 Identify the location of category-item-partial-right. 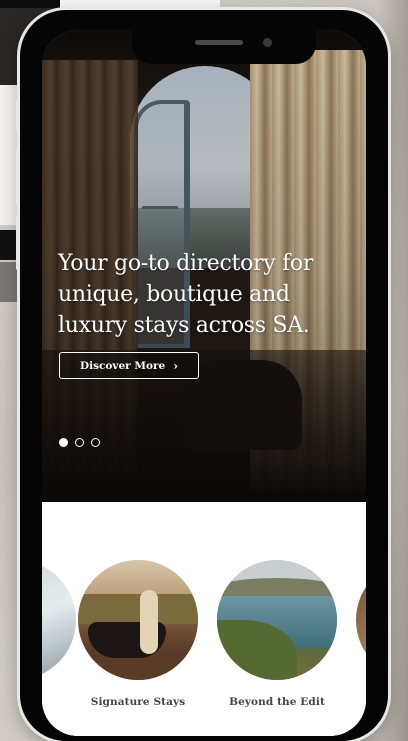
(361, 620).